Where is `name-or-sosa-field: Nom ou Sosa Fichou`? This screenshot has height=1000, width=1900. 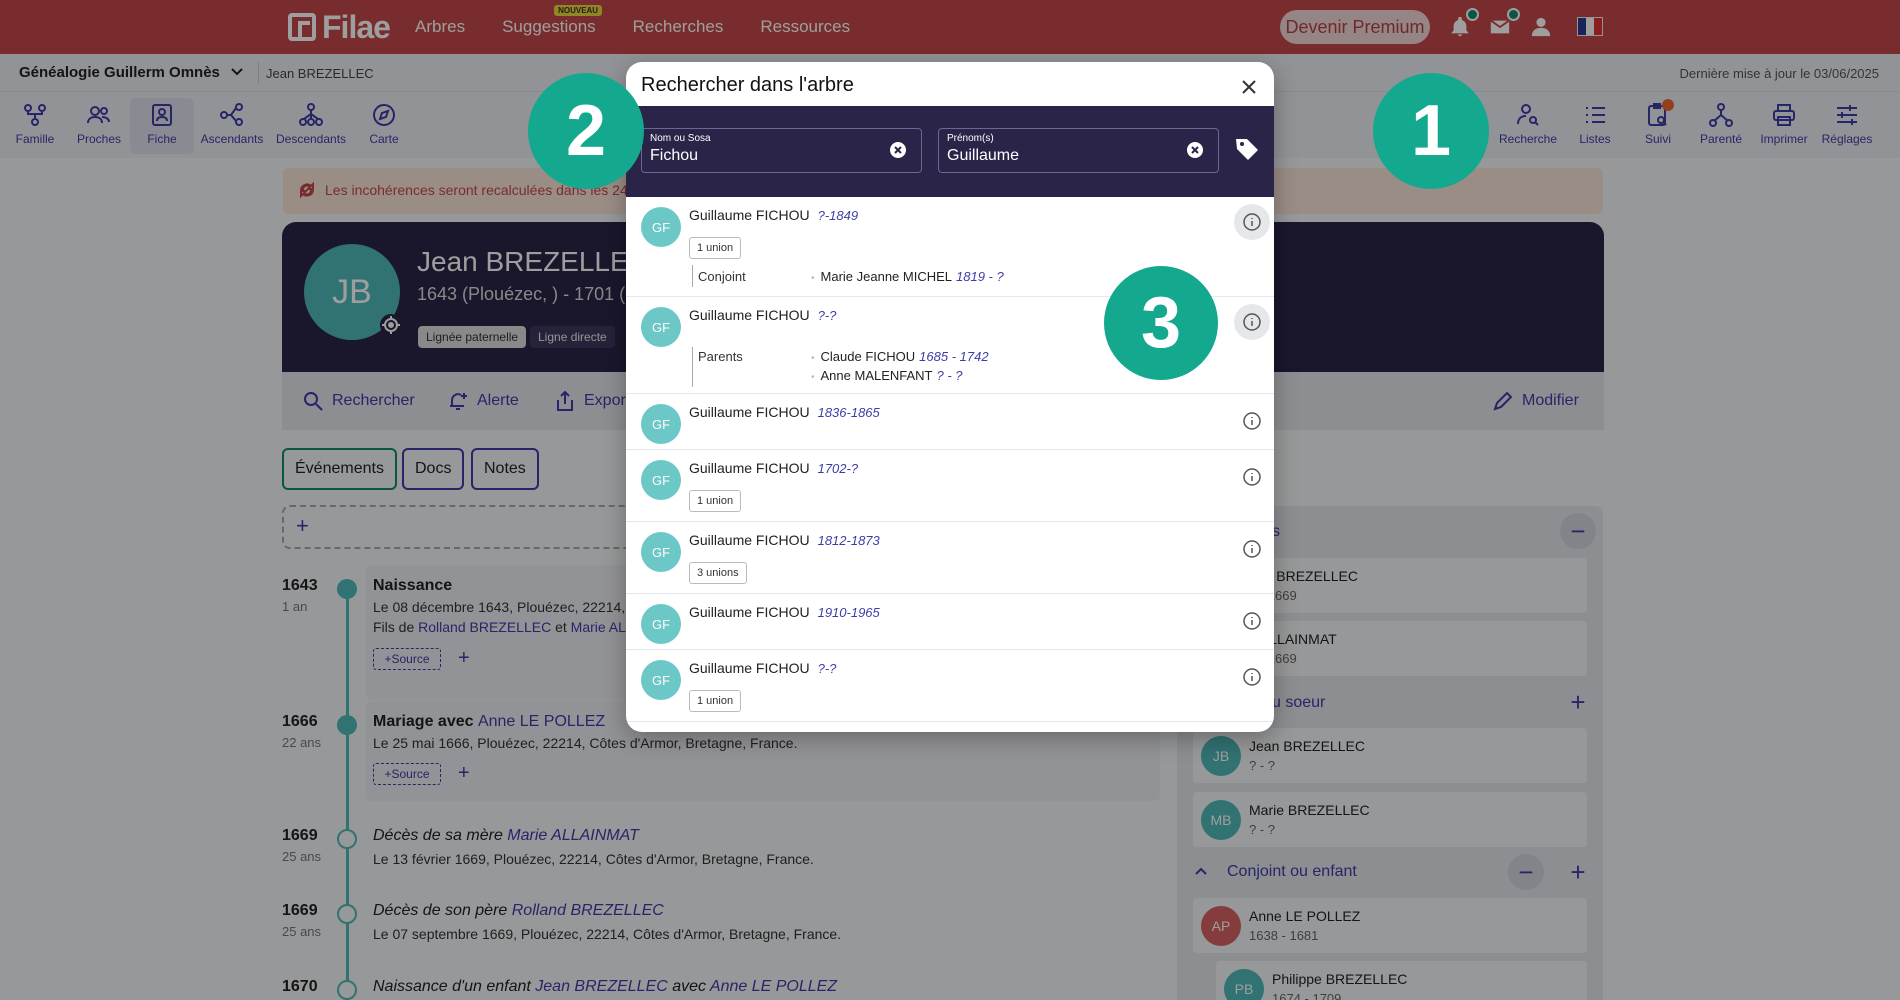 name-or-sosa-field: Nom ou Sosa Fichou is located at coordinates (781, 150).